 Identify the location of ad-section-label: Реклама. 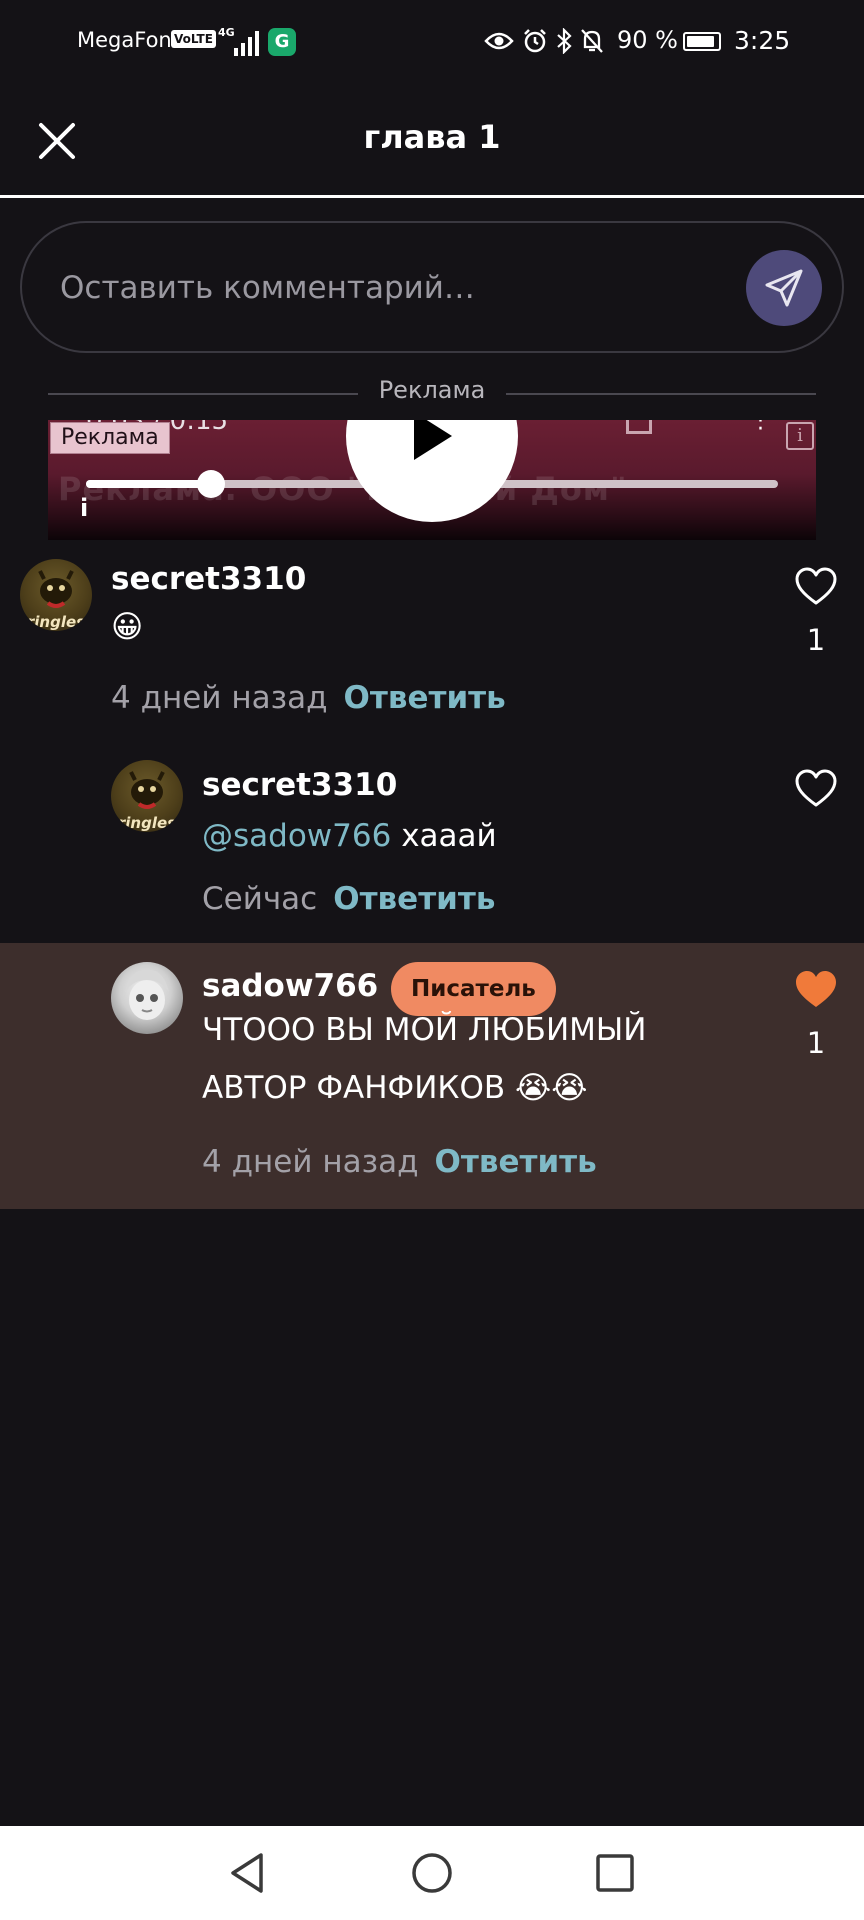
(432, 390).